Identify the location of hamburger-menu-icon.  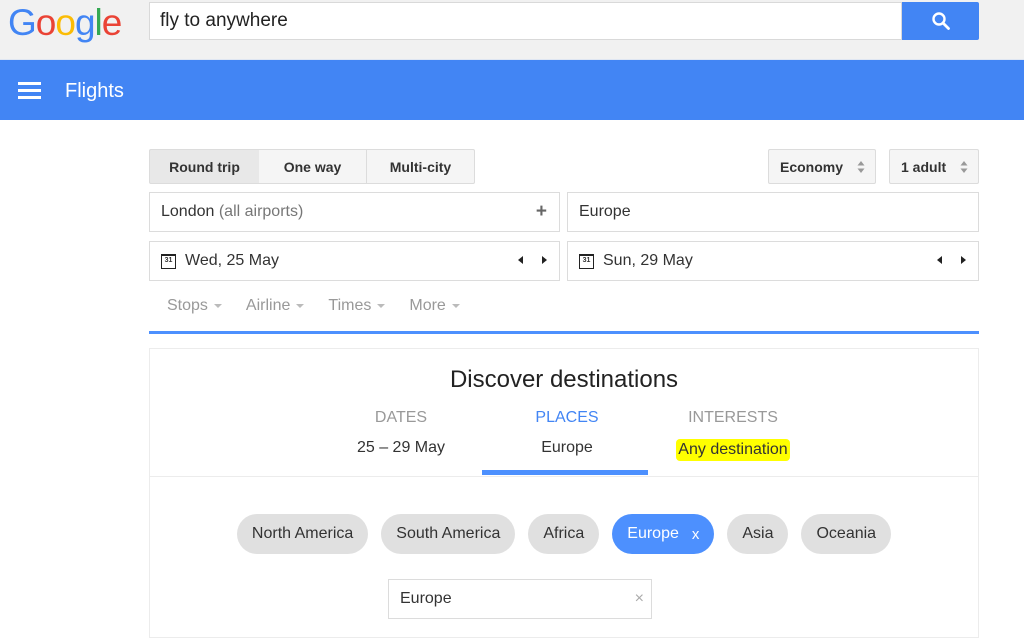
(29, 90).